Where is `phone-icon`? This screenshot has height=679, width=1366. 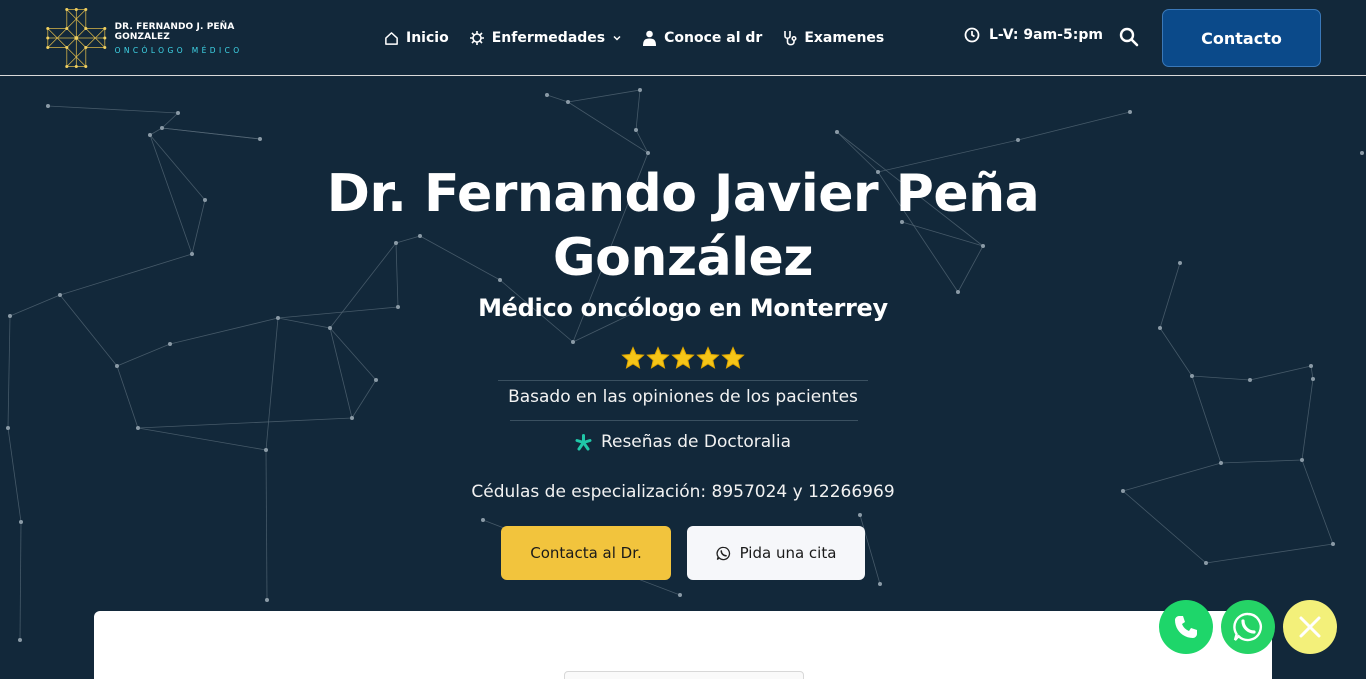
phone-icon is located at coordinates (1186, 627).